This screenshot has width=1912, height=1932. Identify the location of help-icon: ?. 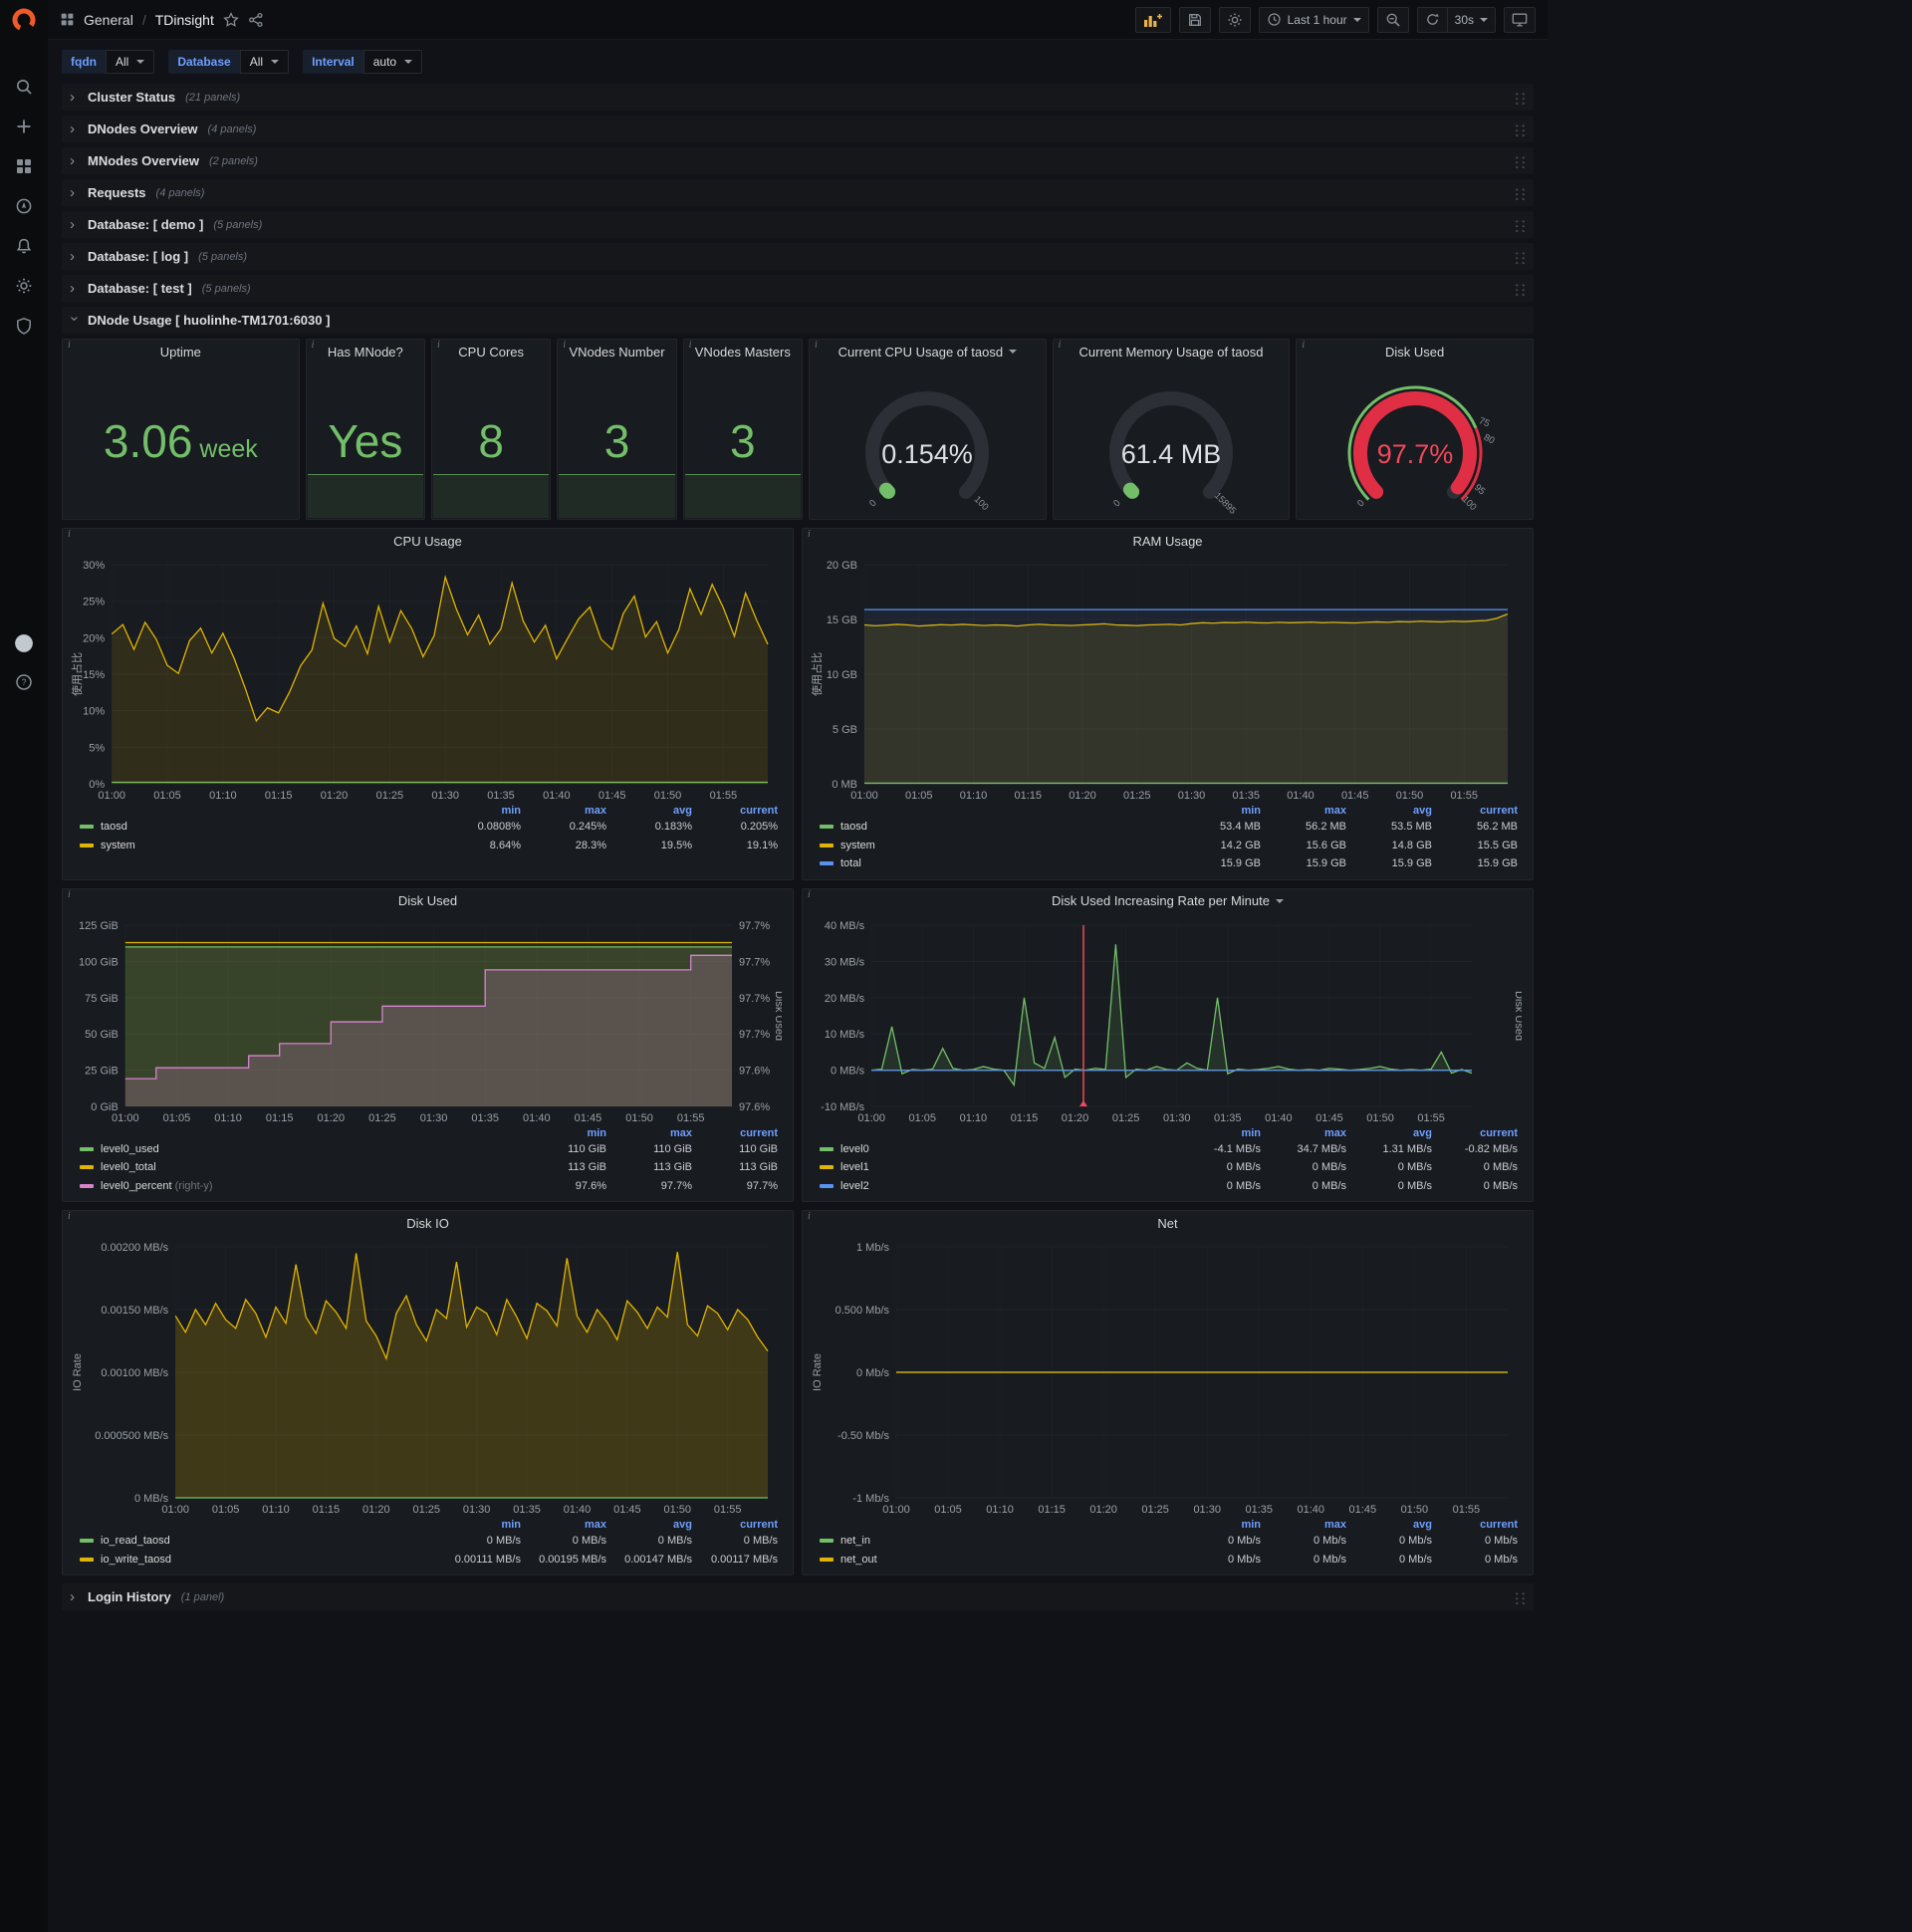
(24, 682).